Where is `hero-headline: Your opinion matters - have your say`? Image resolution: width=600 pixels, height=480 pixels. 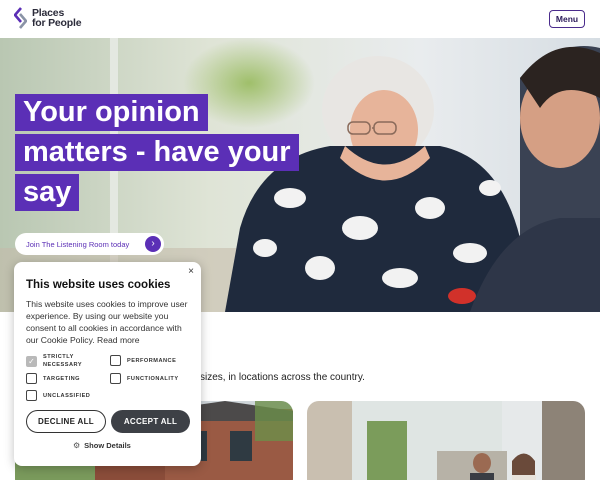 hero-headline: Your opinion matters - have your say is located at coordinates (160, 154).